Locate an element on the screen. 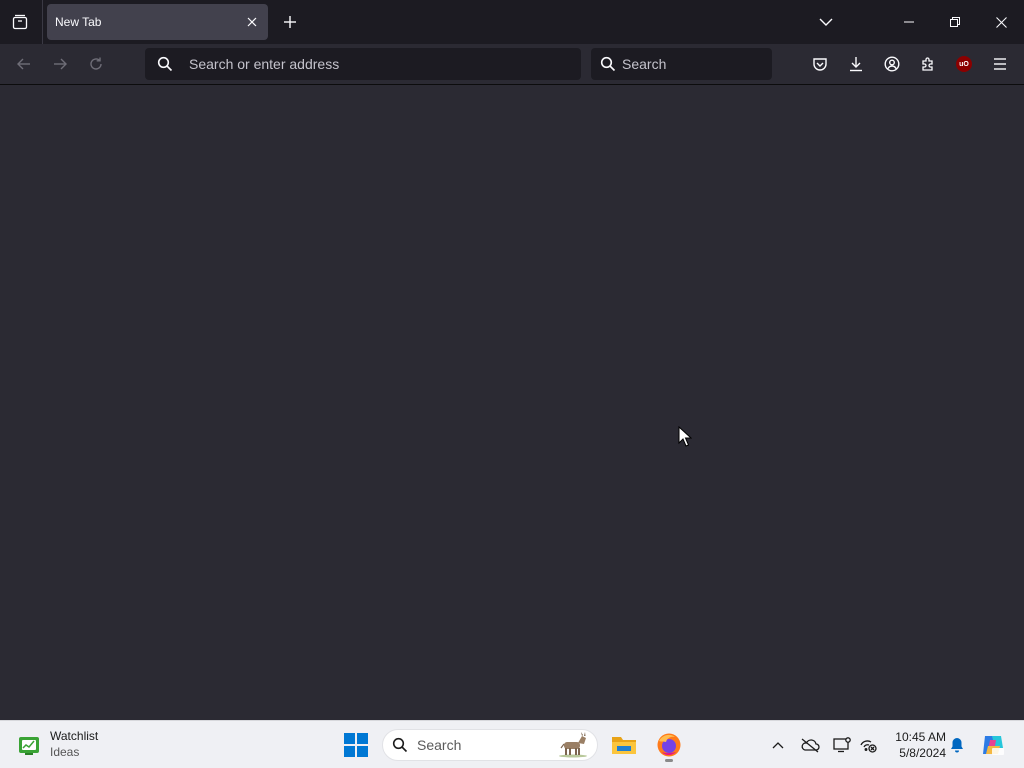 The width and height of the screenshot is (1024, 768). ublock-origin-button: uO is located at coordinates (964, 64).